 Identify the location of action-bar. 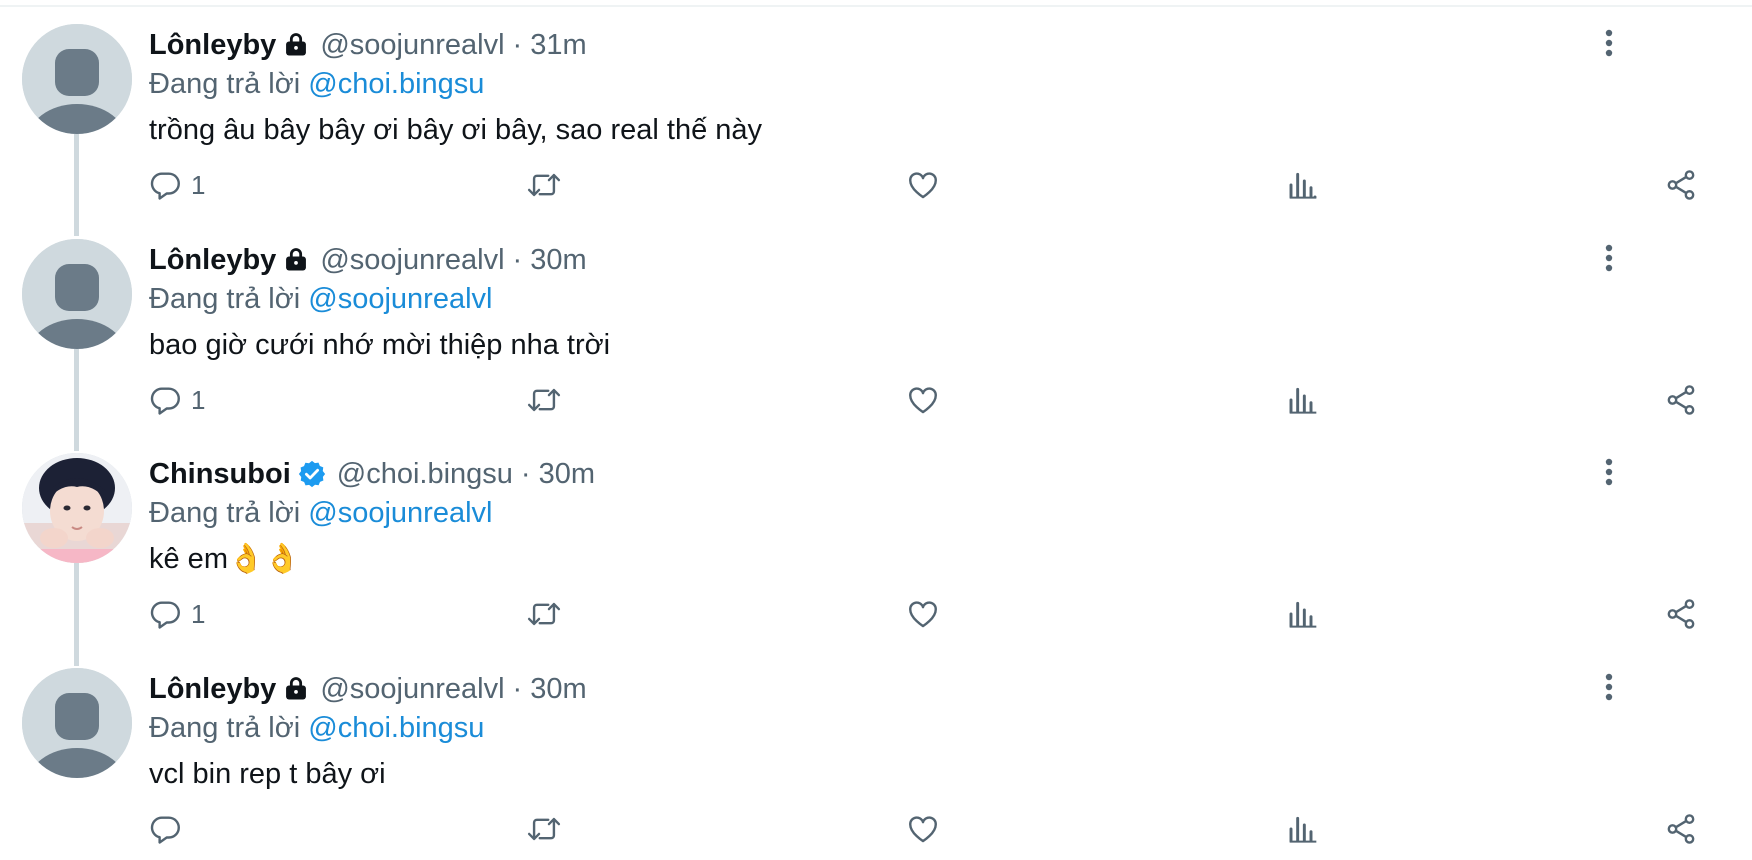
(929, 829).